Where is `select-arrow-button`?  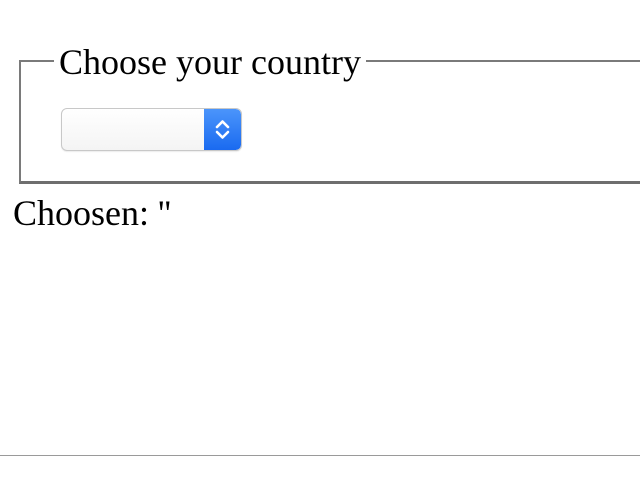 select-arrow-button is located at coordinates (222, 129).